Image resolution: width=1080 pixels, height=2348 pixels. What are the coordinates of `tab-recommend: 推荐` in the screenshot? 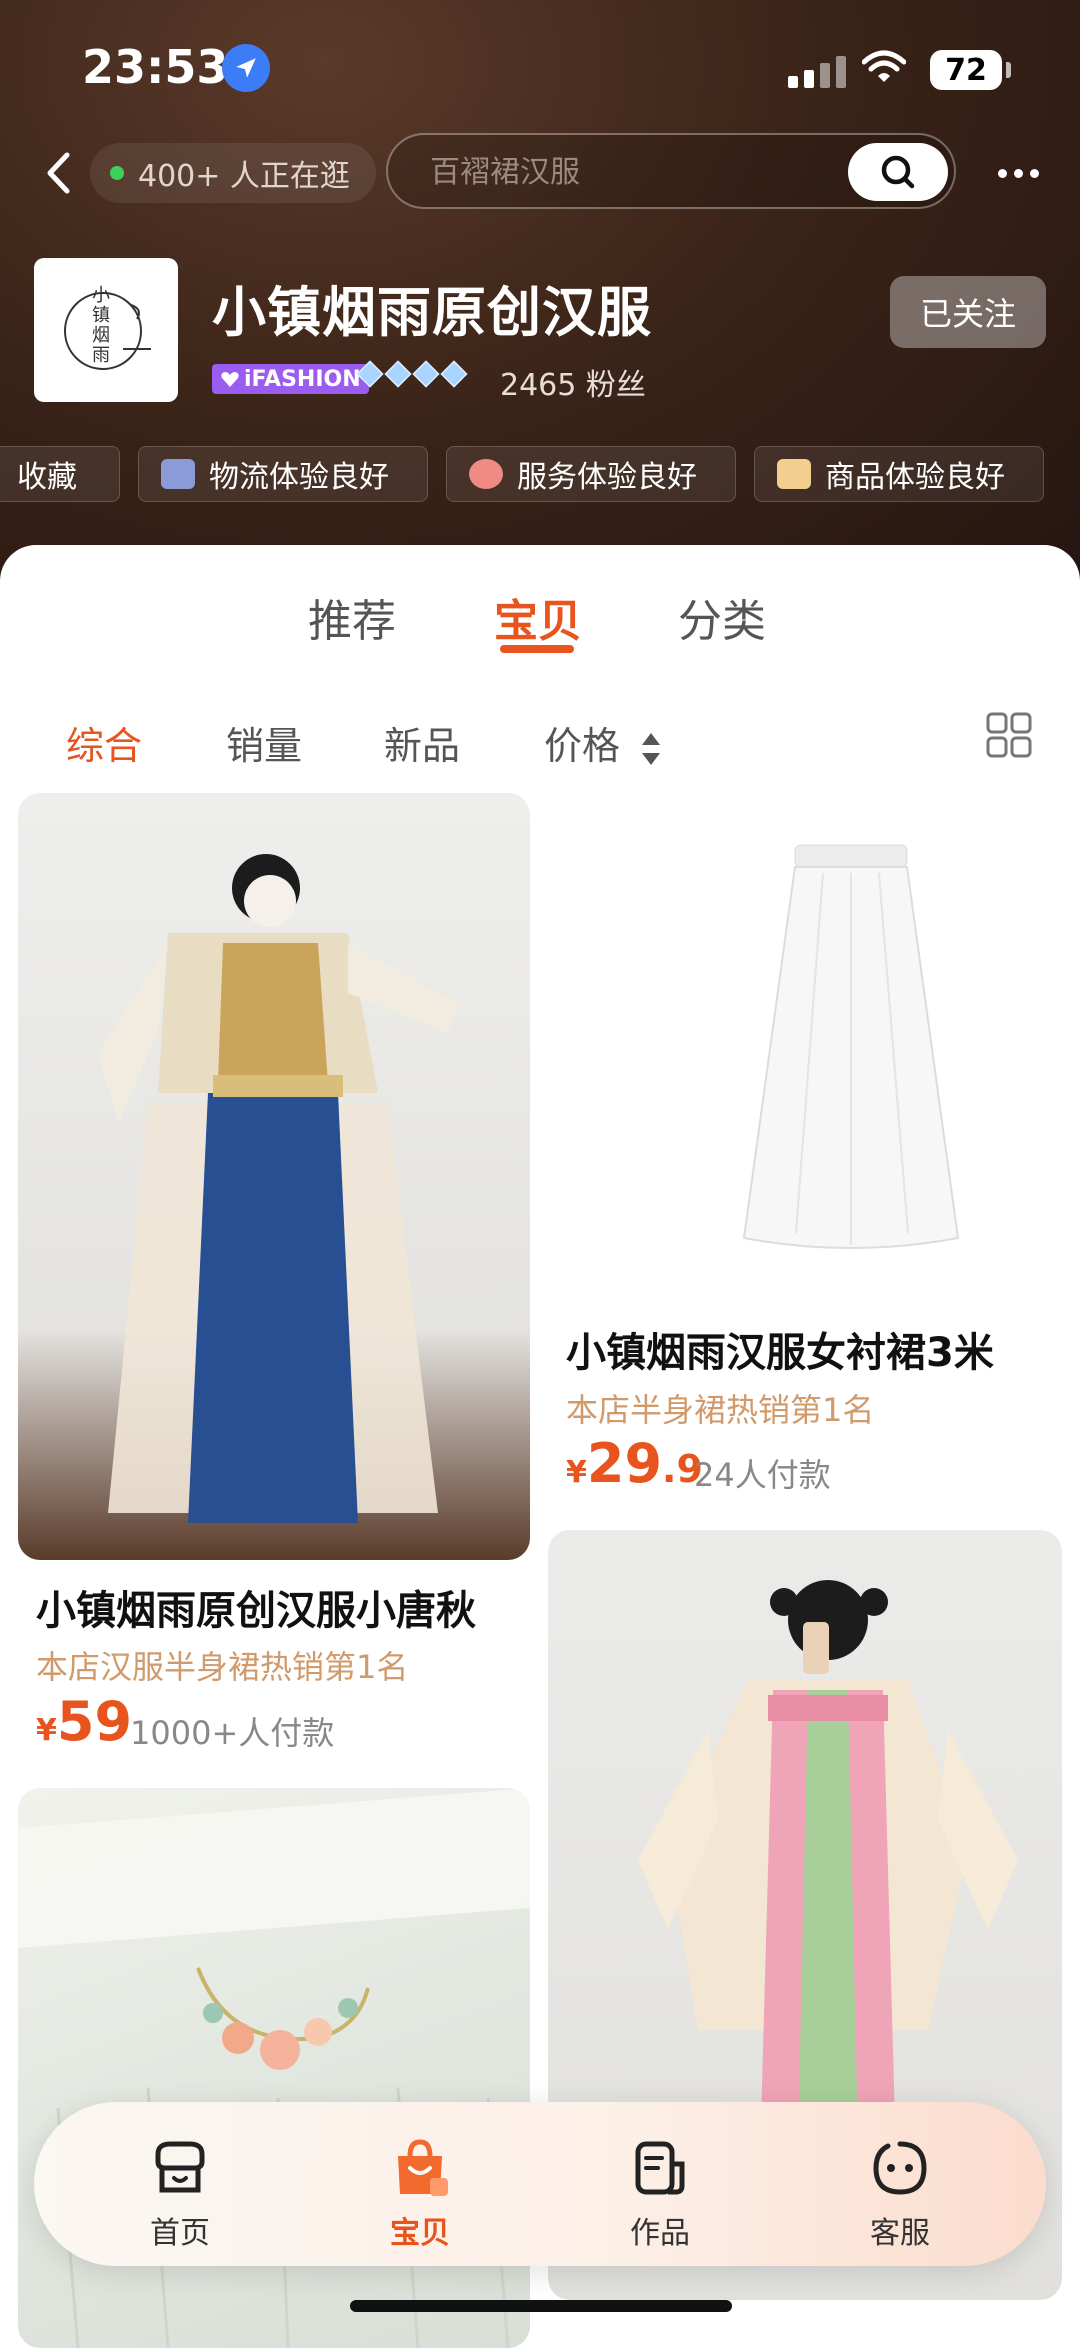 It's located at (352, 617).